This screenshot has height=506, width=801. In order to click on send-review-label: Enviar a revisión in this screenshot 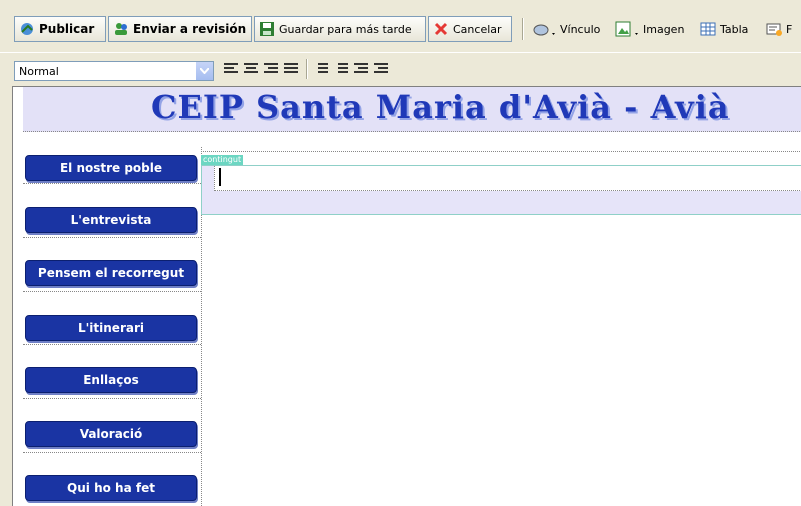, I will do `click(190, 29)`.